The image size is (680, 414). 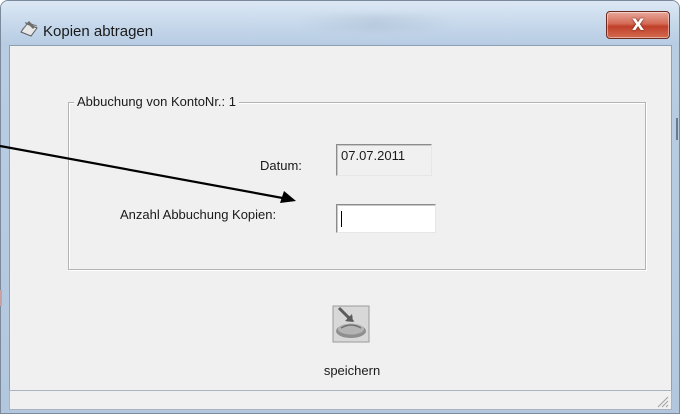 What do you see at coordinates (384, 160) in the screenshot?
I see `datum-field: 07.07.2011` at bounding box center [384, 160].